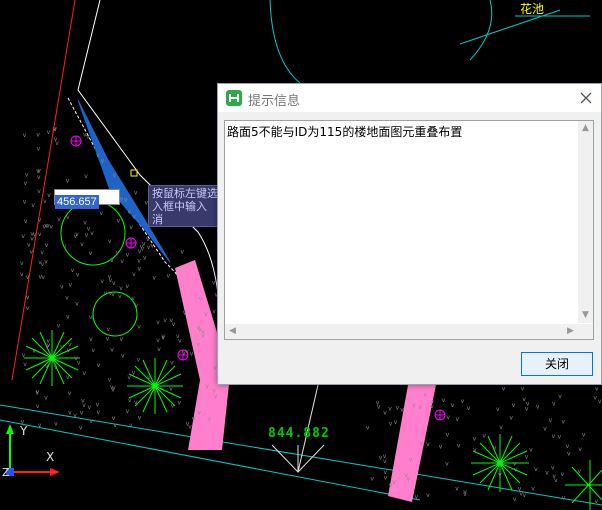 This screenshot has width=602, height=510. Describe the element at coordinates (274, 101) in the screenshot. I see `dialog-title: 提示信息` at that location.